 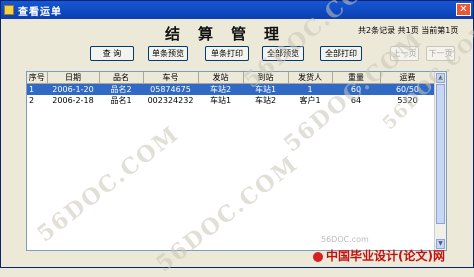 I want to click on title-bar: 查看运单 ✕, so click(x=237, y=10).